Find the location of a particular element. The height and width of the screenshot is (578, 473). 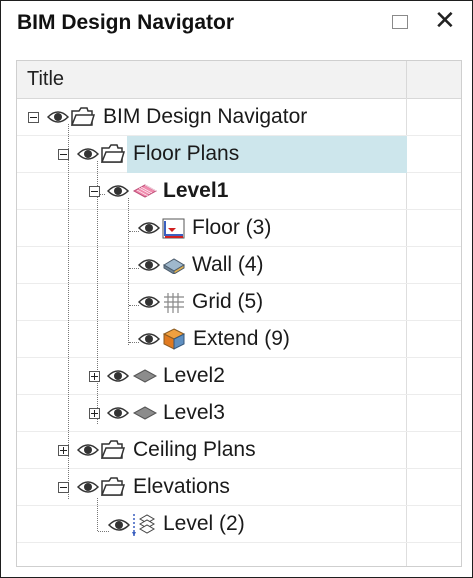

tree-item-label: Level (2) is located at coordinates (204, 523).